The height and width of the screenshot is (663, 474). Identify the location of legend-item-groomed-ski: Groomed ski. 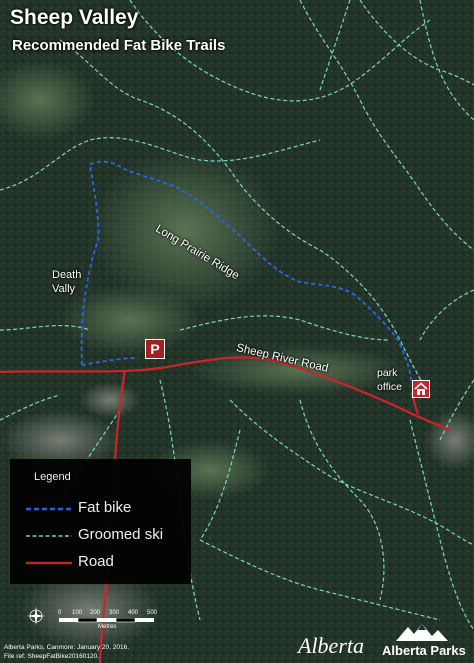
(100, 537).